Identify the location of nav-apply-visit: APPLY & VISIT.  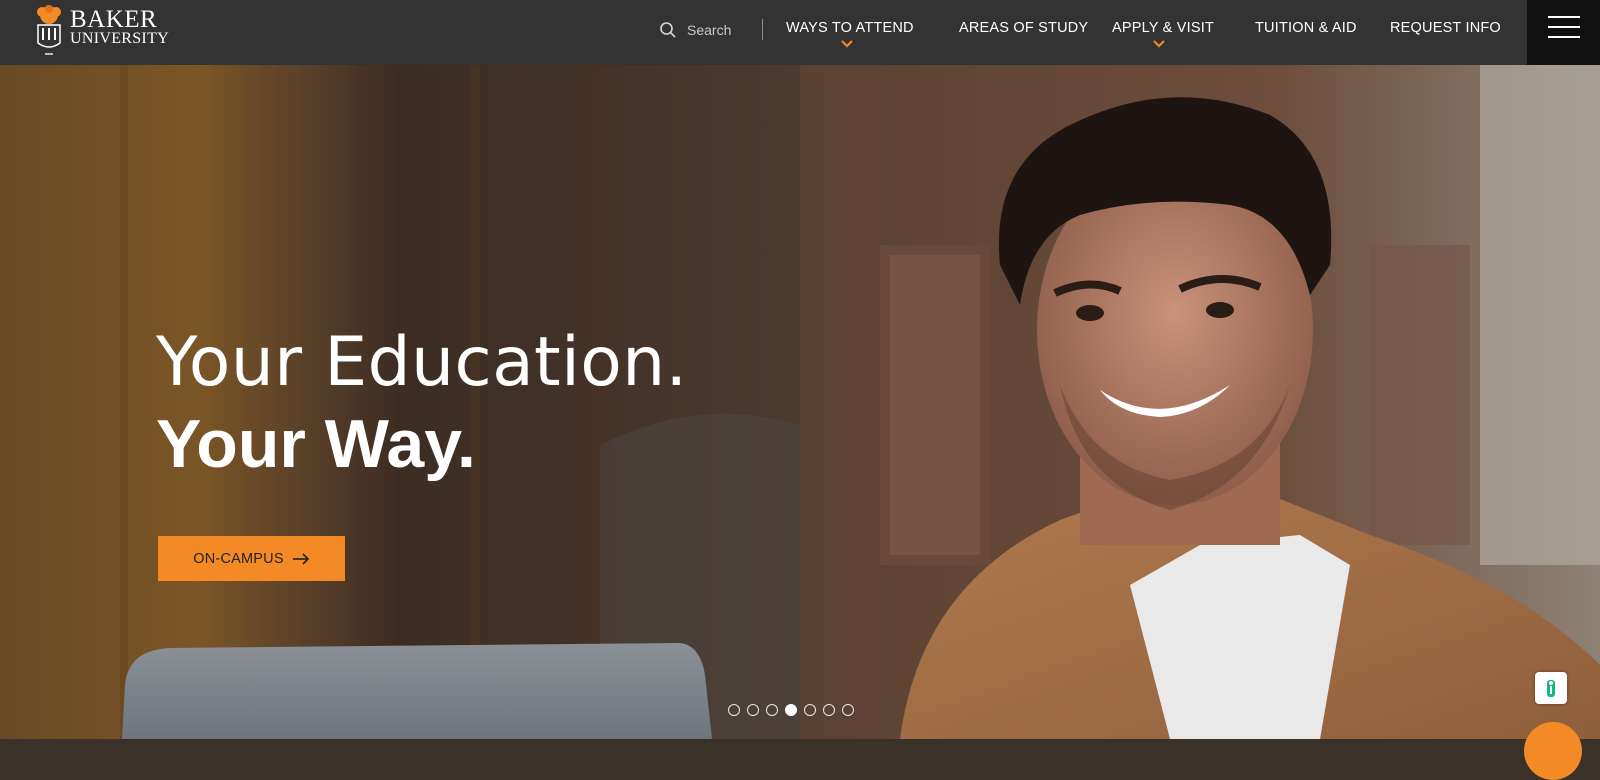
(1163, 28).